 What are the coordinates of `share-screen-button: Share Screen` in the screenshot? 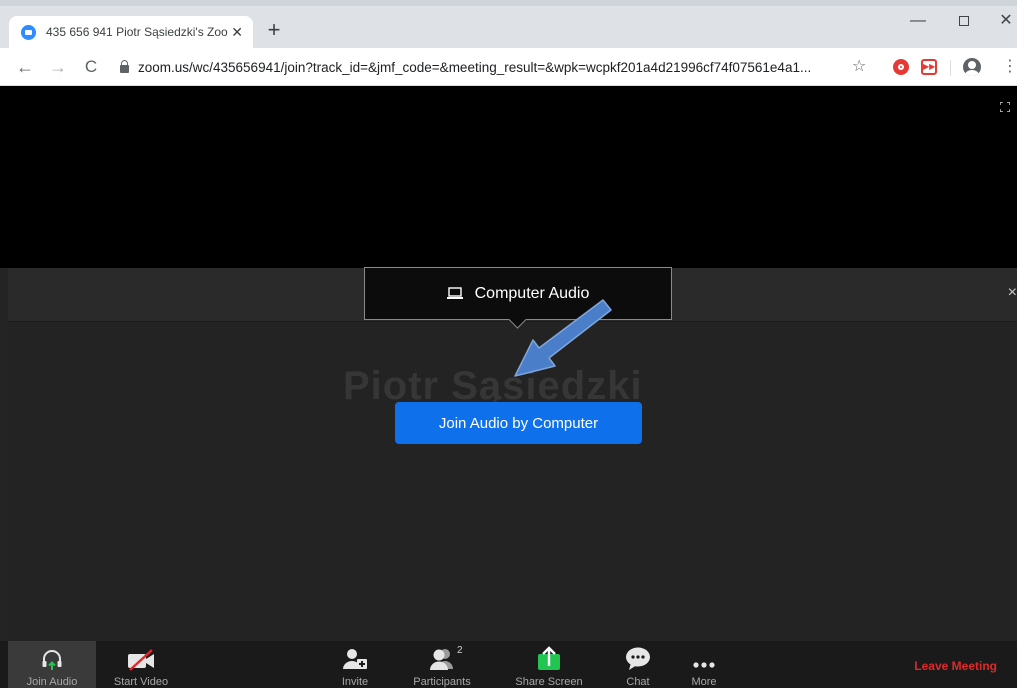 It's located at (549, 664).